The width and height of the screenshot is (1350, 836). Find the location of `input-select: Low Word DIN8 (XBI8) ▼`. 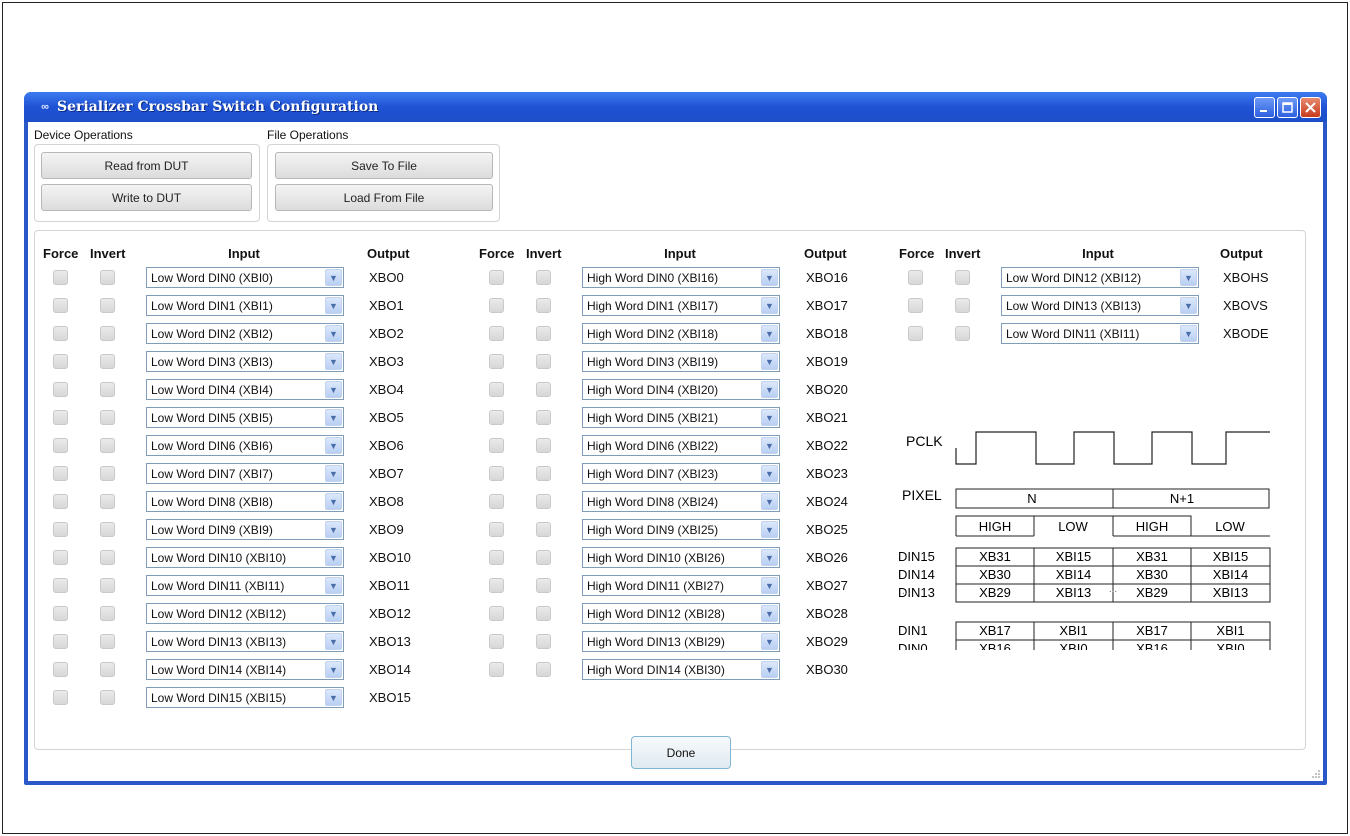

input-select: Low Word DIN8 (XBI8) ▼ is located at coordinates (245, 501).